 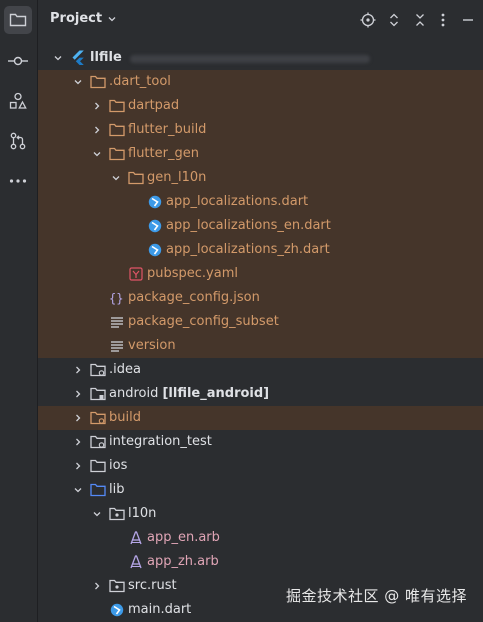 What do you see at coordinates (260, 490) in the screenshot?
I see `tree-row-lib: lib` at bounding box center [260, 490].